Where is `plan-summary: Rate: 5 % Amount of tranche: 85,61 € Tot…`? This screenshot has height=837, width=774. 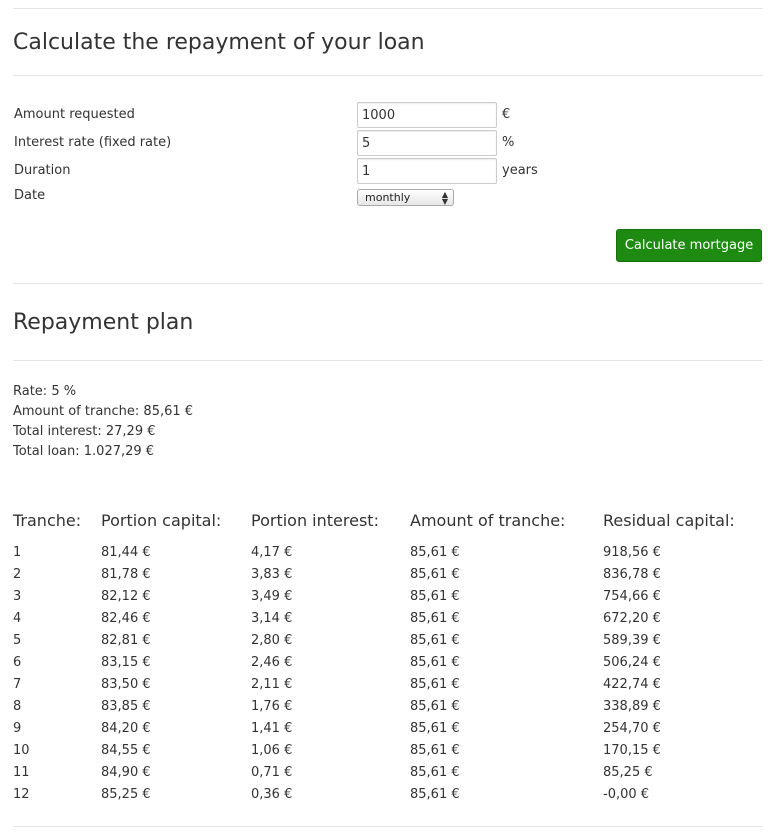
plan-summary: Rate: 5 % Amount of tranche: 85,61 € Tot… is located at coordinates (103, 422).